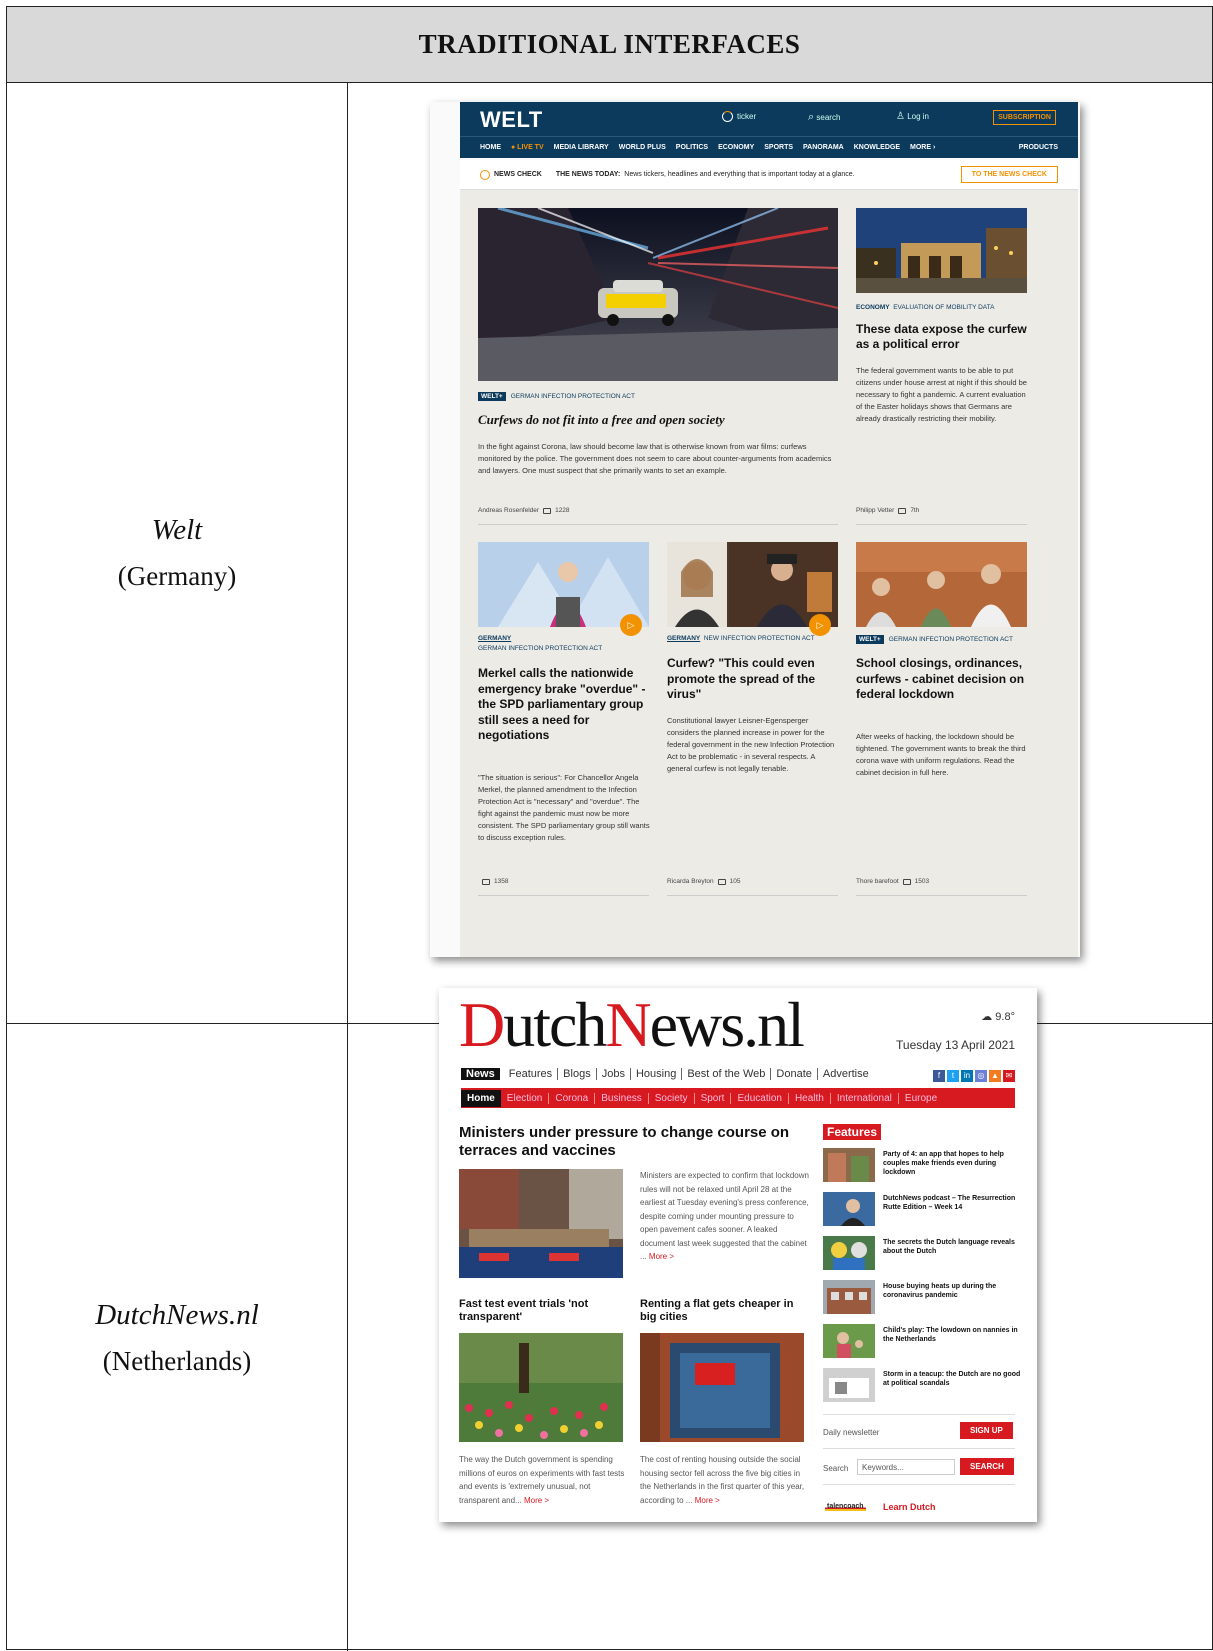 The height and width of the screenshot is (1651, 1213). Describe the element at coordinates (995, 1076) in the screenshot. I see `soundcloud-icon: ▲` at that location.